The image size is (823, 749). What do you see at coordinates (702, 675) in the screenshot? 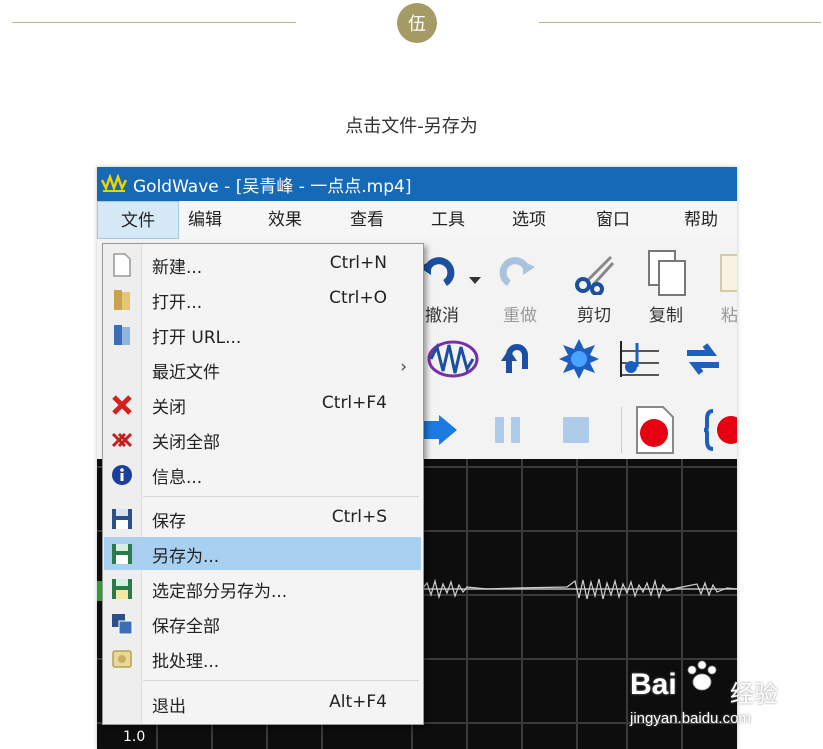
I see `paw-icon` at bounding box center [702, 675].